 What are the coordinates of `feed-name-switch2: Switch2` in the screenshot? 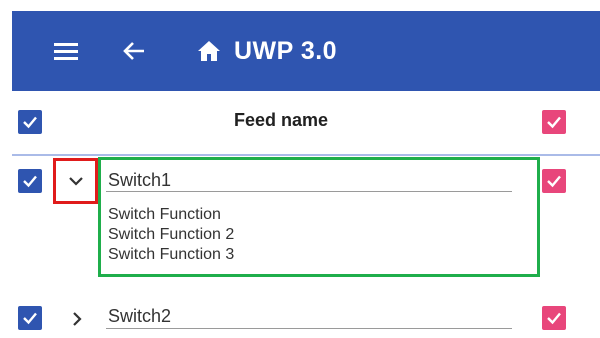 It's located at (139, 316).